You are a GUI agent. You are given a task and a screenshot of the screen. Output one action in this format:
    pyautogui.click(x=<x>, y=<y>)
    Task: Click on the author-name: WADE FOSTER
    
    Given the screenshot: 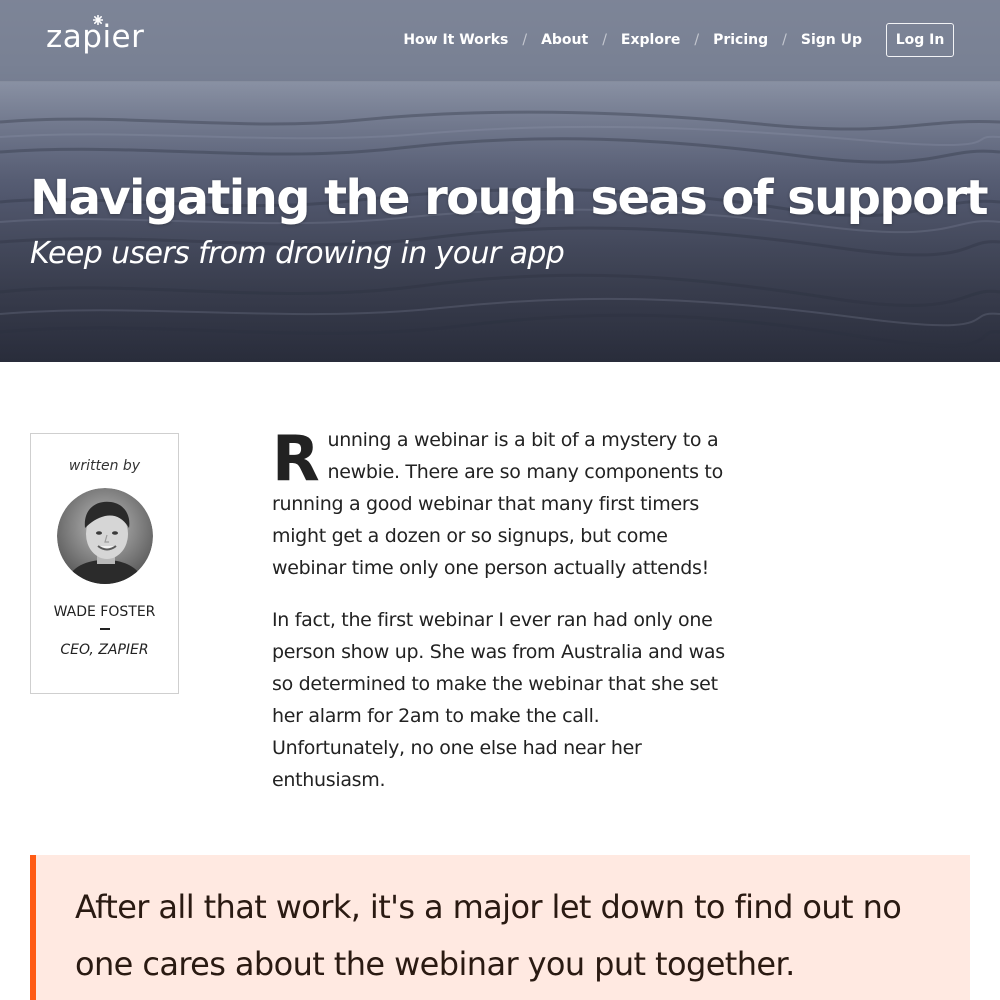 What is the action you would take?
    pyautogui.click(x=104, y=612)
    